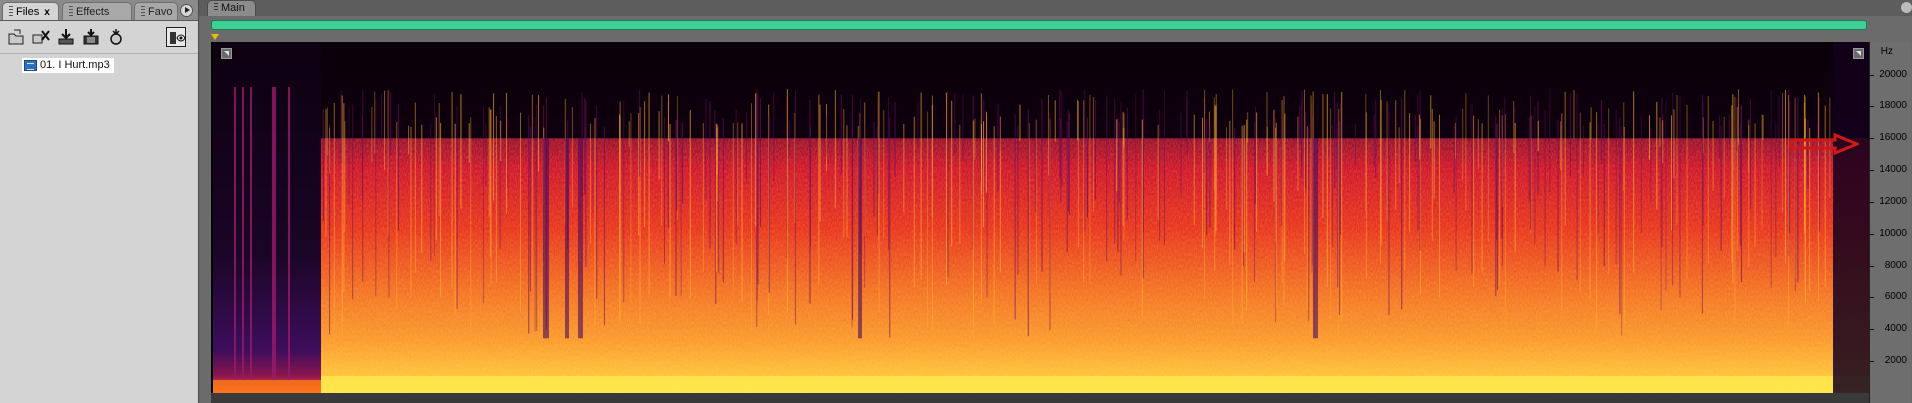 This screenshot has height=403, width=1912. I want to click on close-file-icon, so click(41, 37).